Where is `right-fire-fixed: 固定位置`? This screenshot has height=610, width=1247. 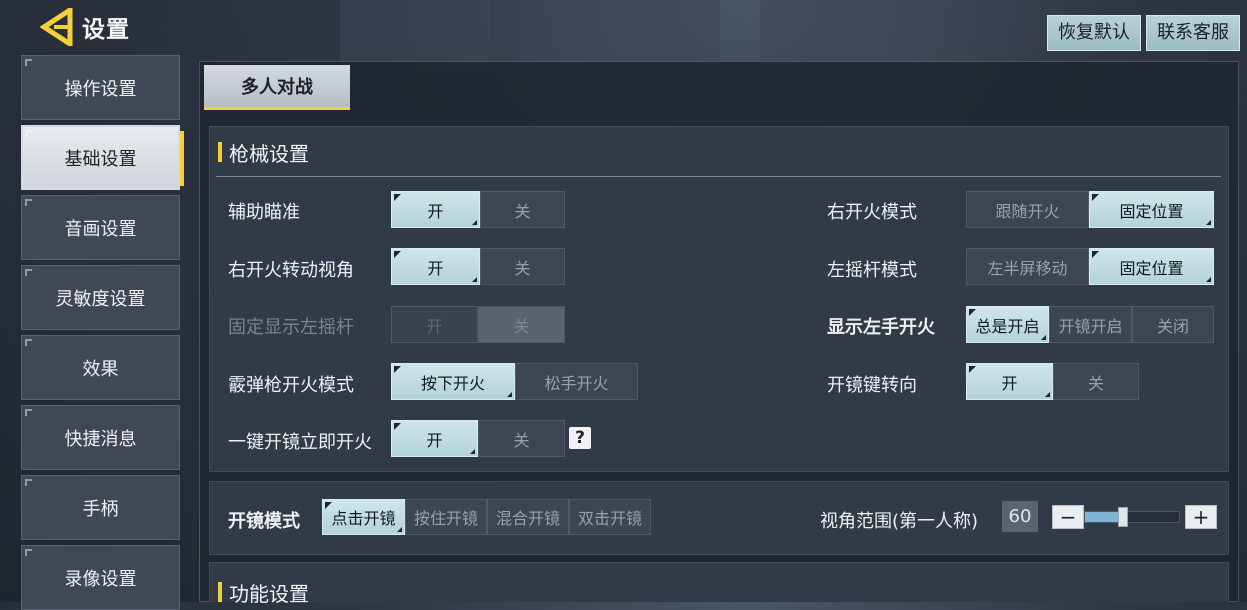
right-fire-fixed: 固定位置 is located at coordinates (1151, 209).